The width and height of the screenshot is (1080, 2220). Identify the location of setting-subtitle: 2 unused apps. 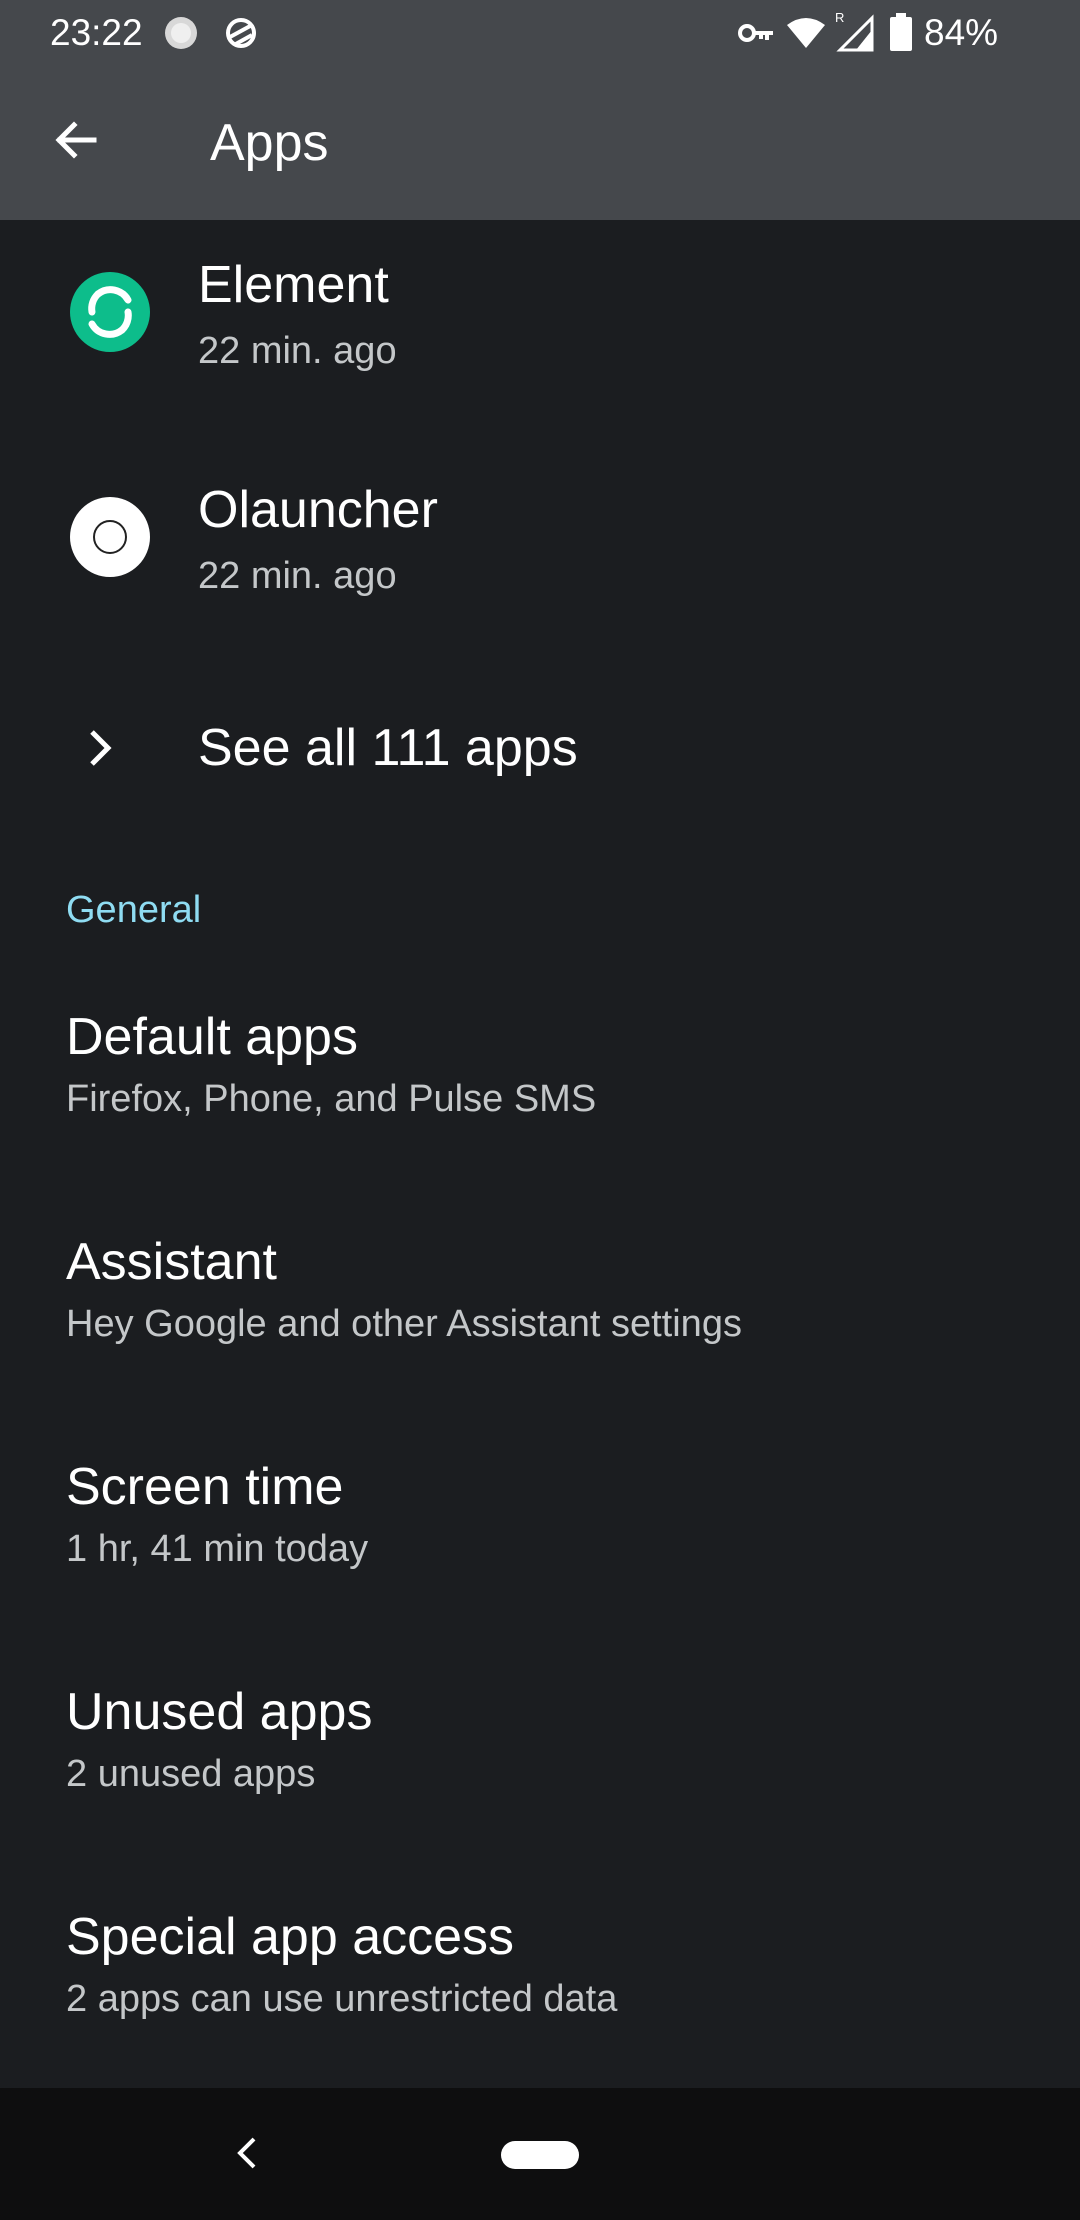
(191, 1774).